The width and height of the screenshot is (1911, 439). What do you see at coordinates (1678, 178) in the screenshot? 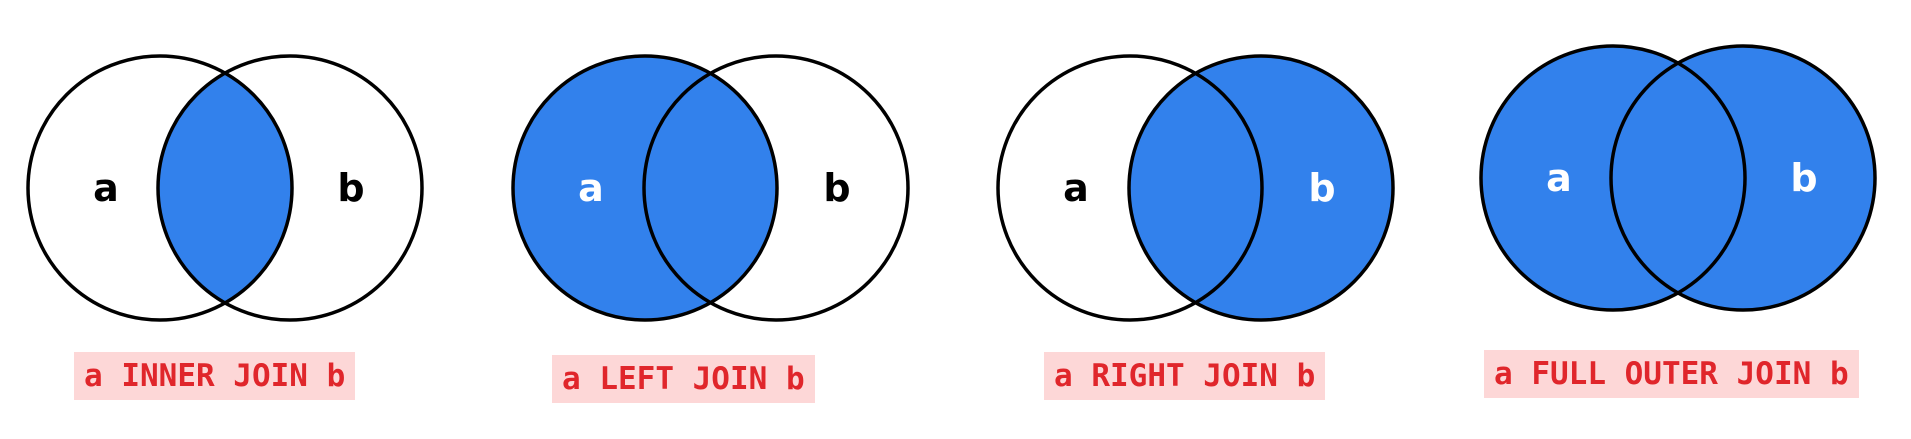
I see `venn-full-outer-join: ab` at bounding box center [1678, 178].